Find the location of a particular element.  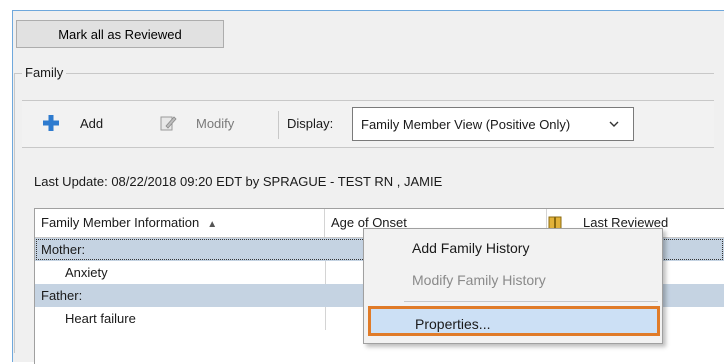

modify-button: Modify is located at coordinates (215, 123).